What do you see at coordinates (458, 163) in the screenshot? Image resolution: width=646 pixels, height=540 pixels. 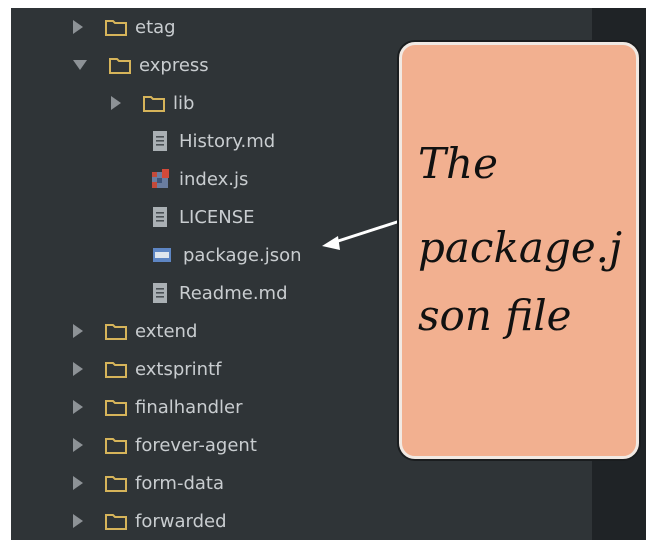 I see `callout-line-1: The` at bounding box center [458, 163].